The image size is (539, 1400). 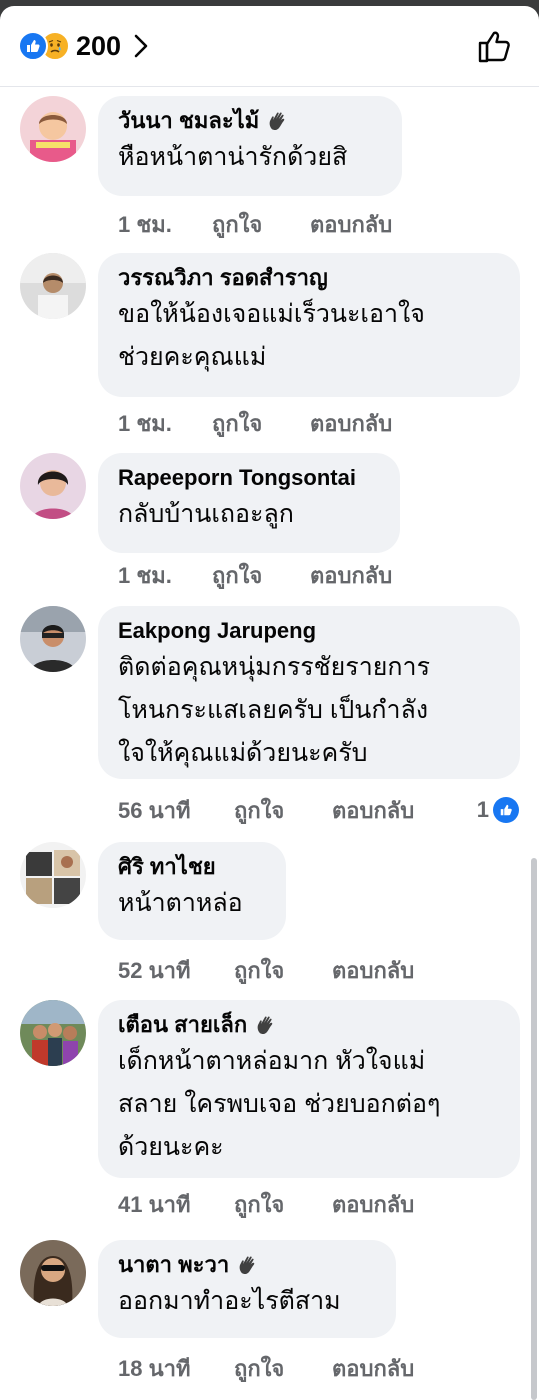 I want to click on reactions-header: 200, so click(x=269, y=46).